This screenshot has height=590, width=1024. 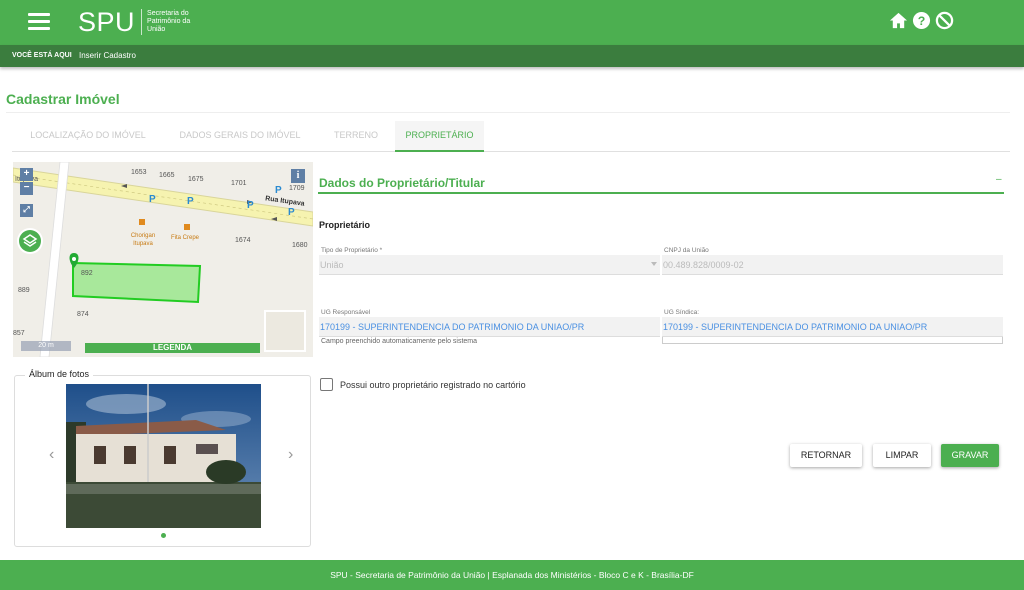 I want to click on block-icon, so click(x=944, y=20).